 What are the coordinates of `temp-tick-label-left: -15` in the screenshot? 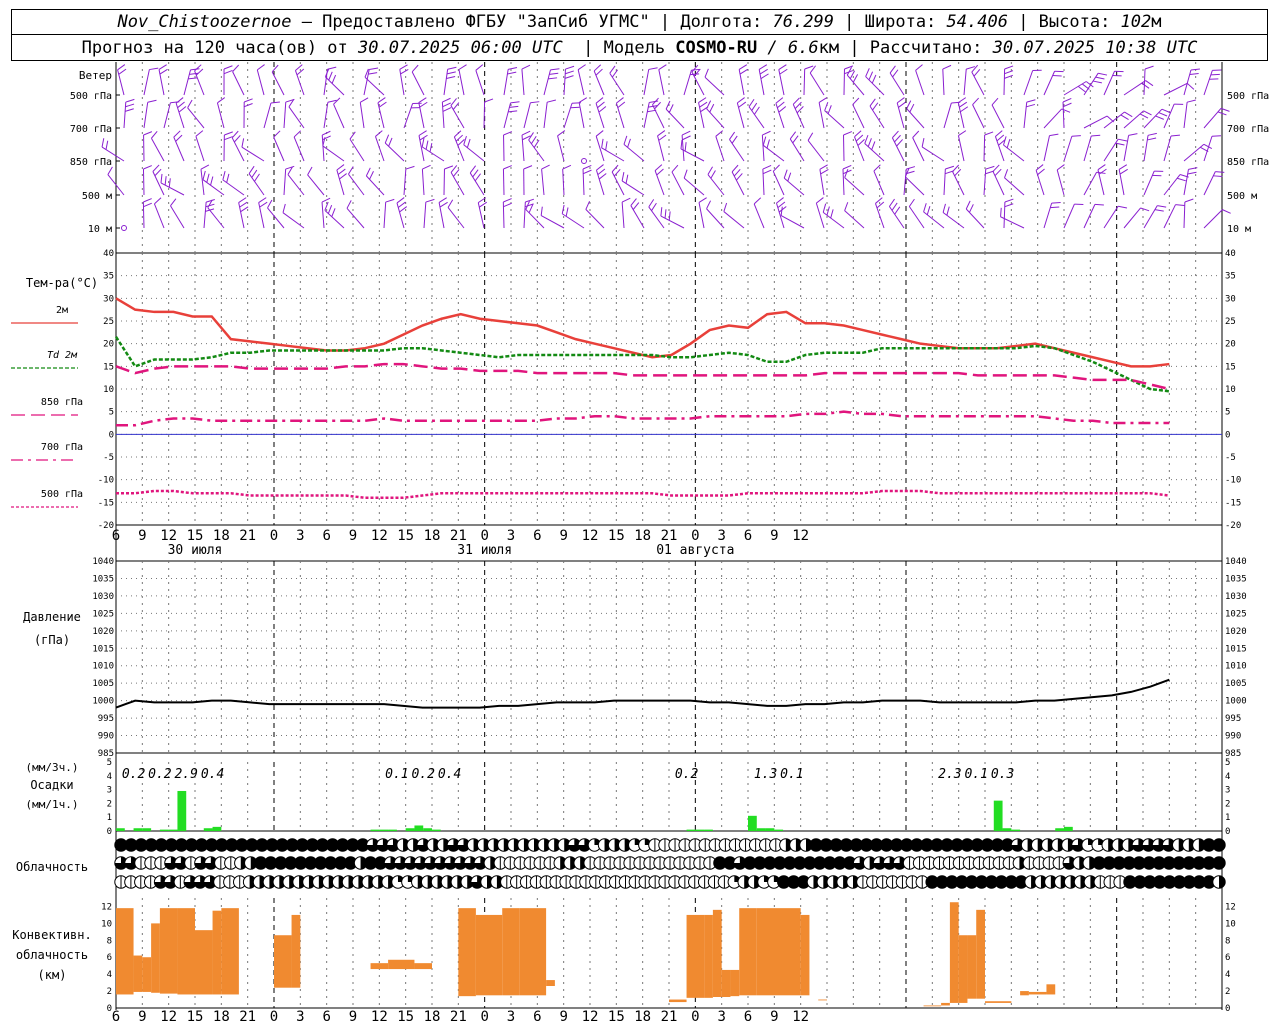 It's located at (106, 503).